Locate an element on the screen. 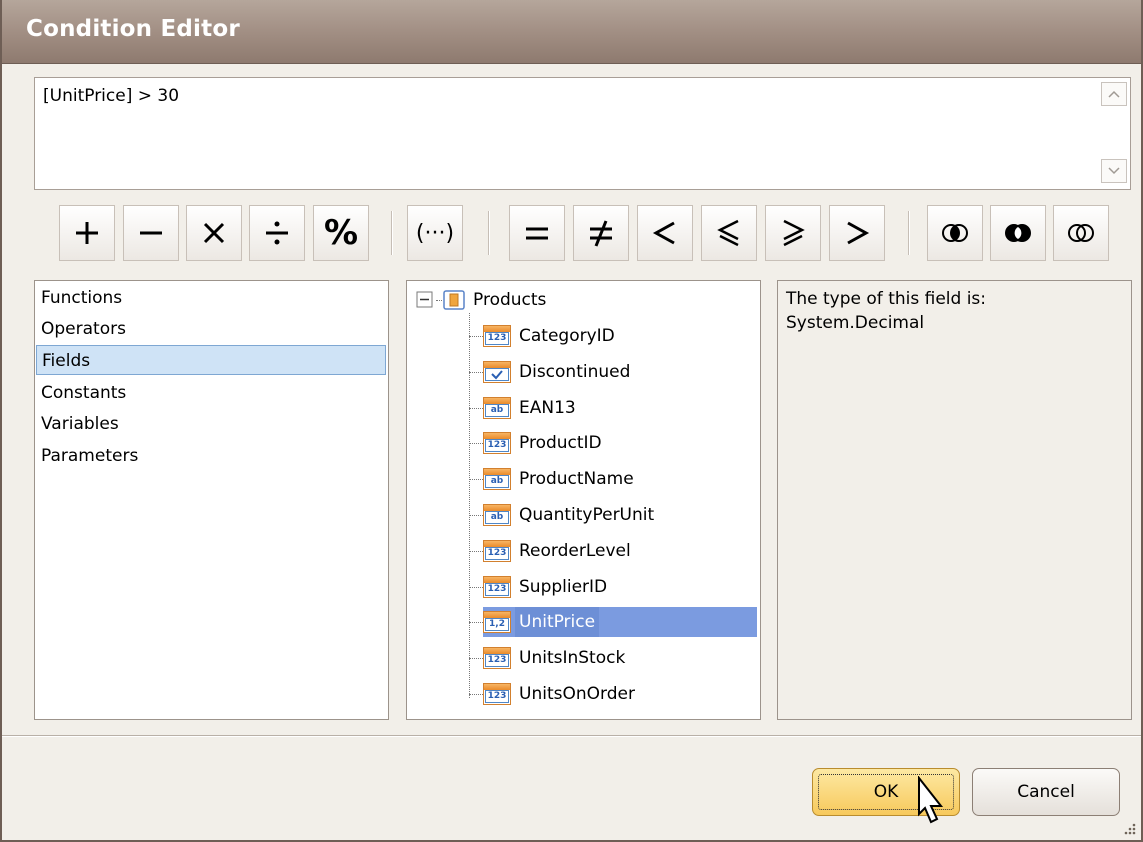 Image resolution: width=1143 pixels, height=842 pixels. greater-or-equal-button is located at coordinates (793, 233).